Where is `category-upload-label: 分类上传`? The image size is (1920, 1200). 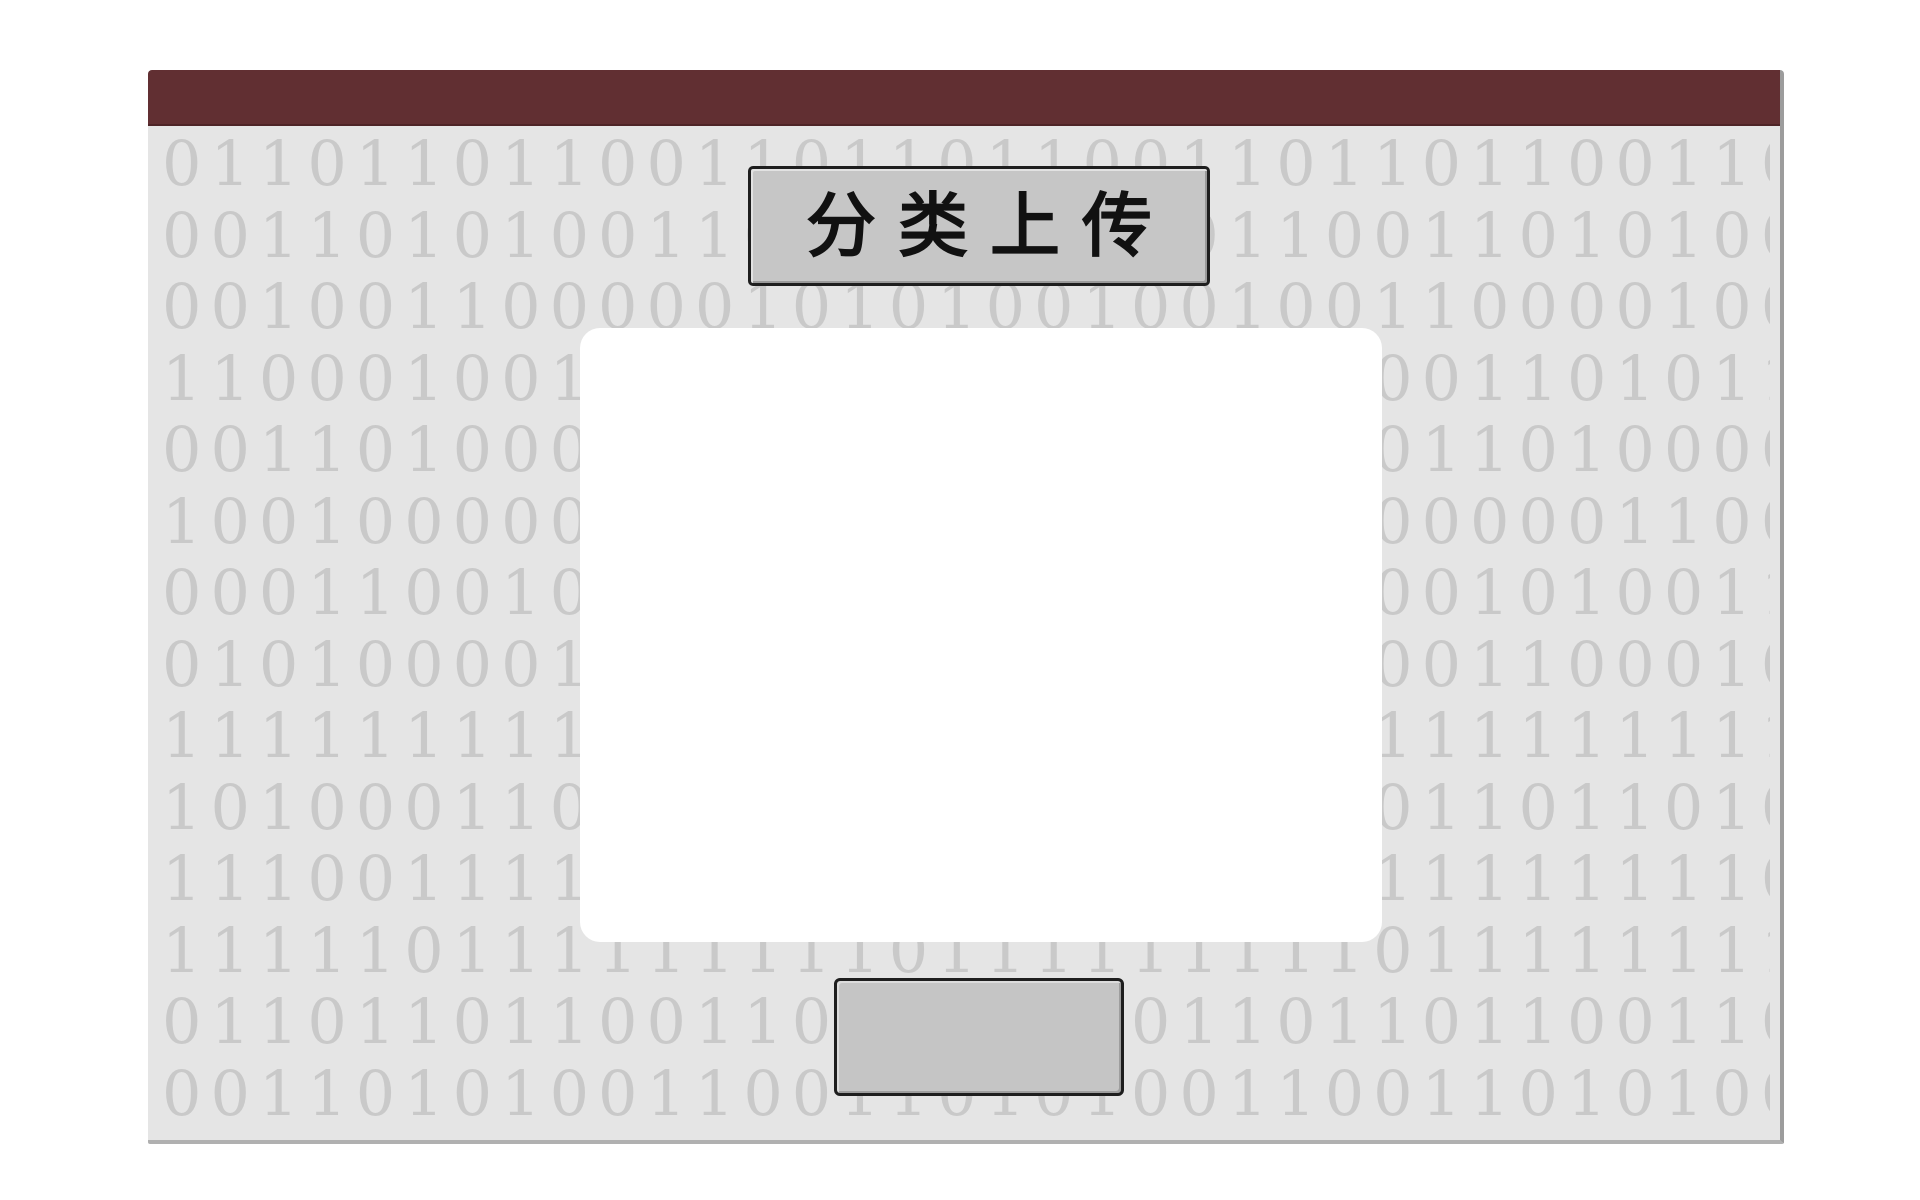
category-upload-label: 分类上传 is located at coordinates (990, 226).